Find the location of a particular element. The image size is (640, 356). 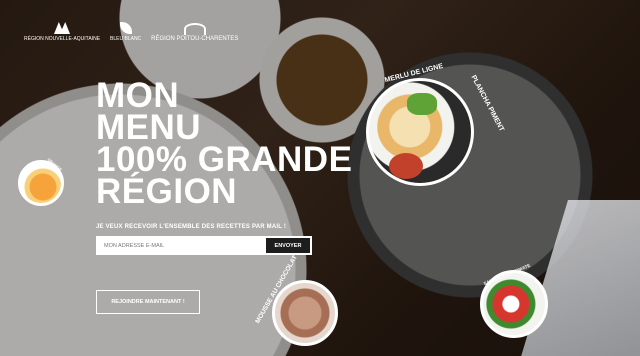

leaf-logo-icon is located at coordinates (125, 28).